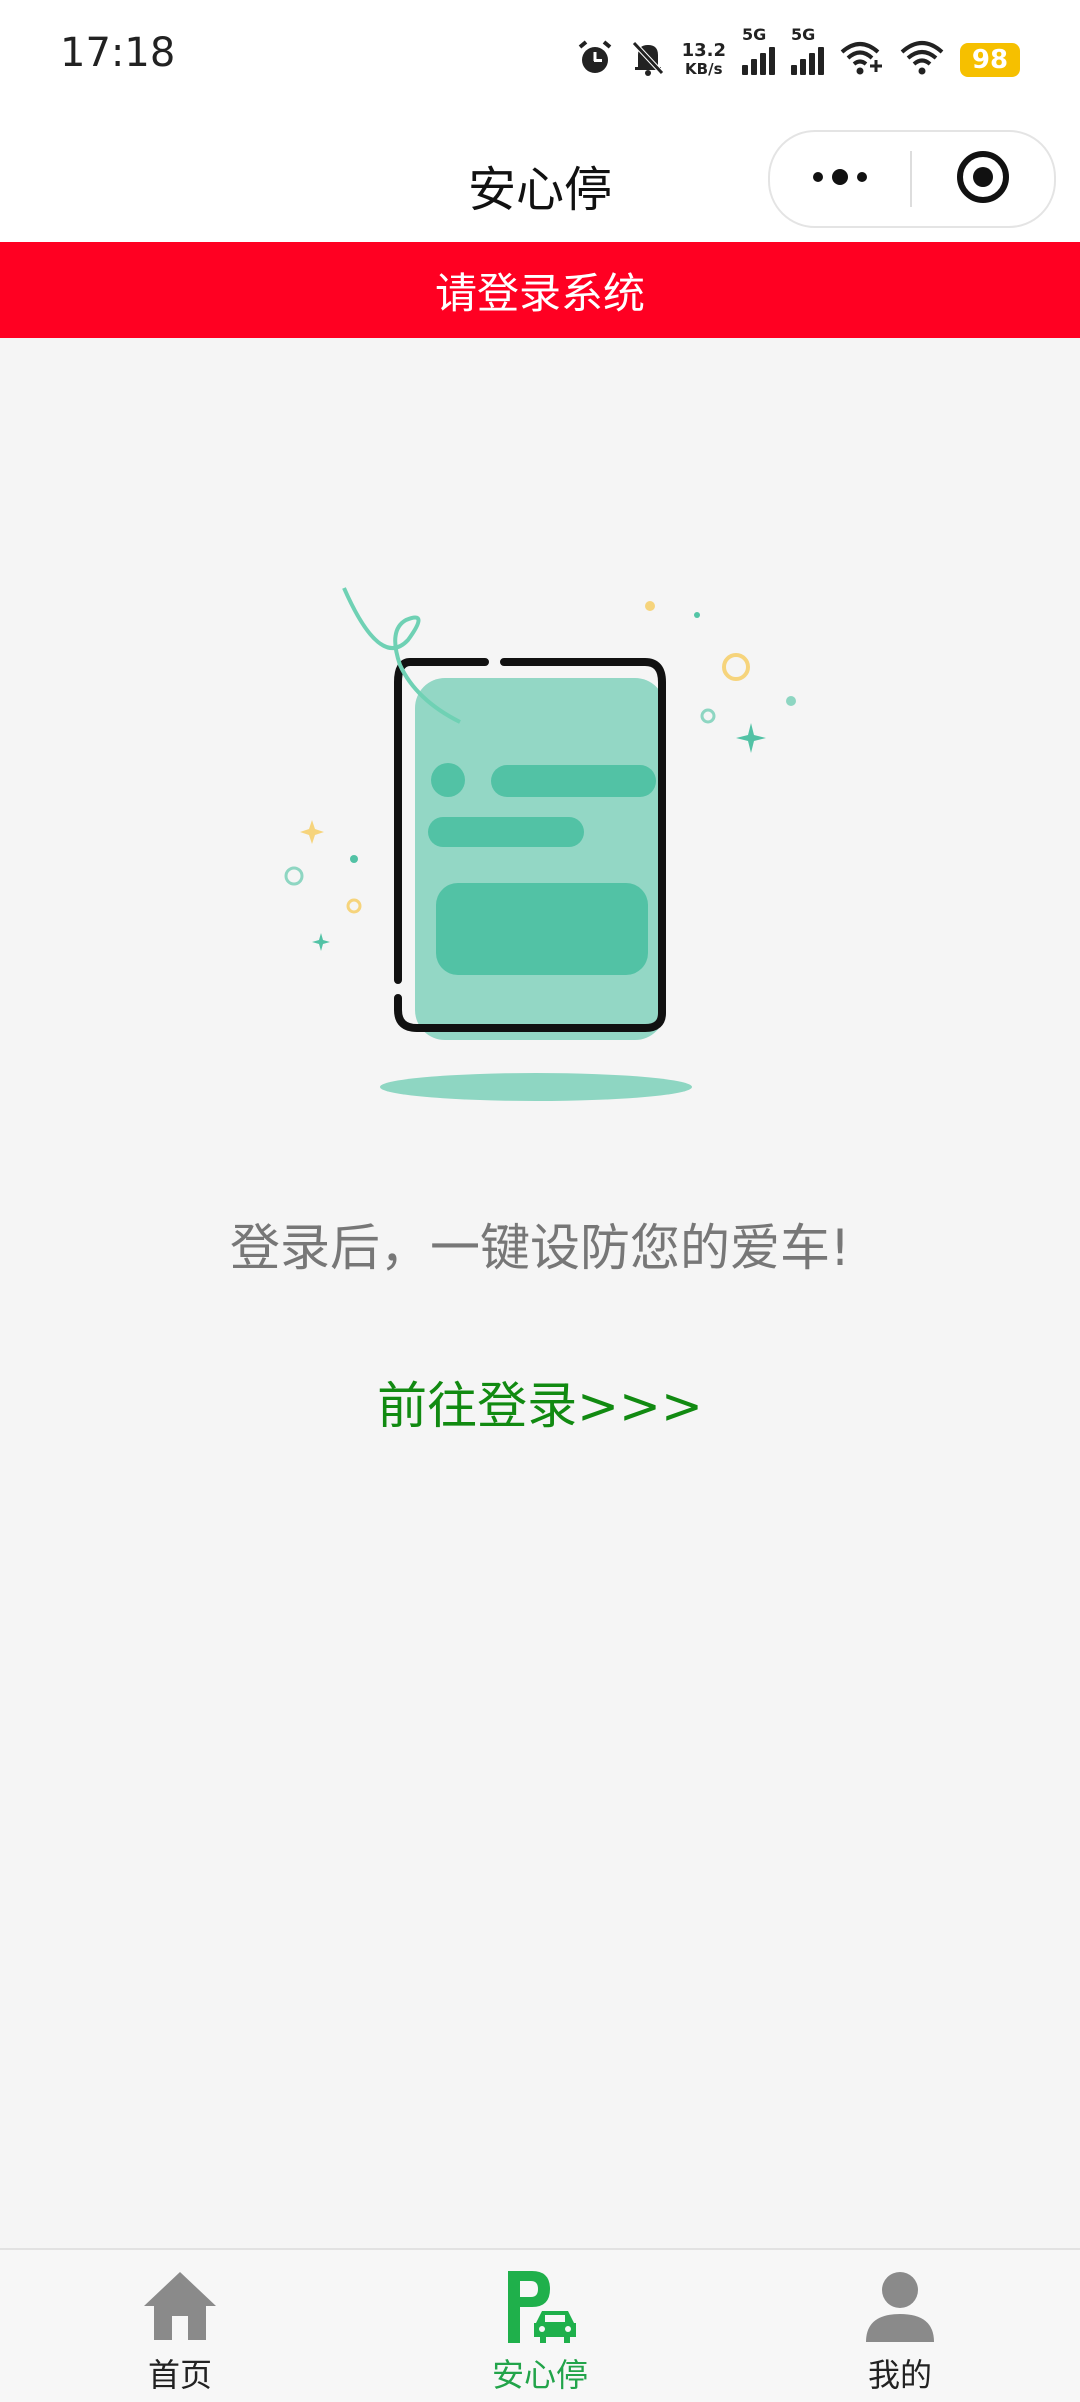 The height and width of the screenshot is (2402, 1080). What do you see at coordinates (758, 50) in the screenshot?
I see `signal-sim1-icon: 5G` at bounding box center [758, 50].